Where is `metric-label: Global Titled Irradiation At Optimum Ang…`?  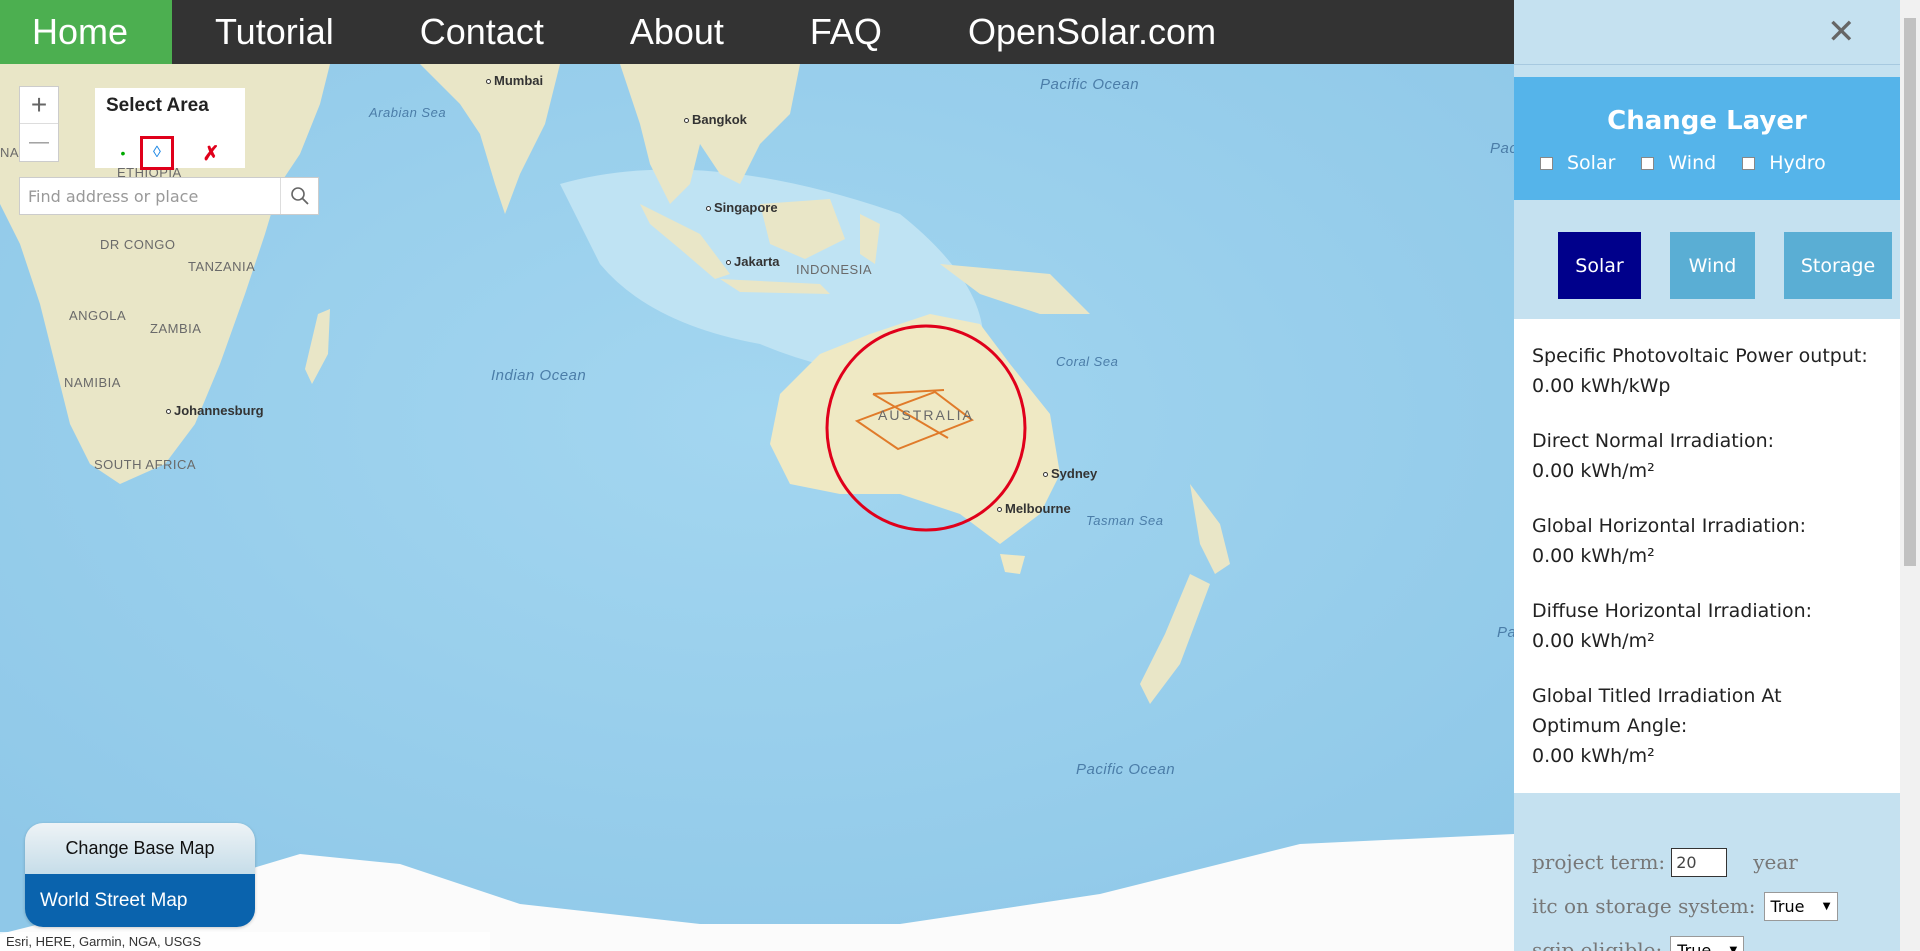
metric-label: Global Titled Irradiation At Optimum Ang… is located at coordinates (1657, 711).